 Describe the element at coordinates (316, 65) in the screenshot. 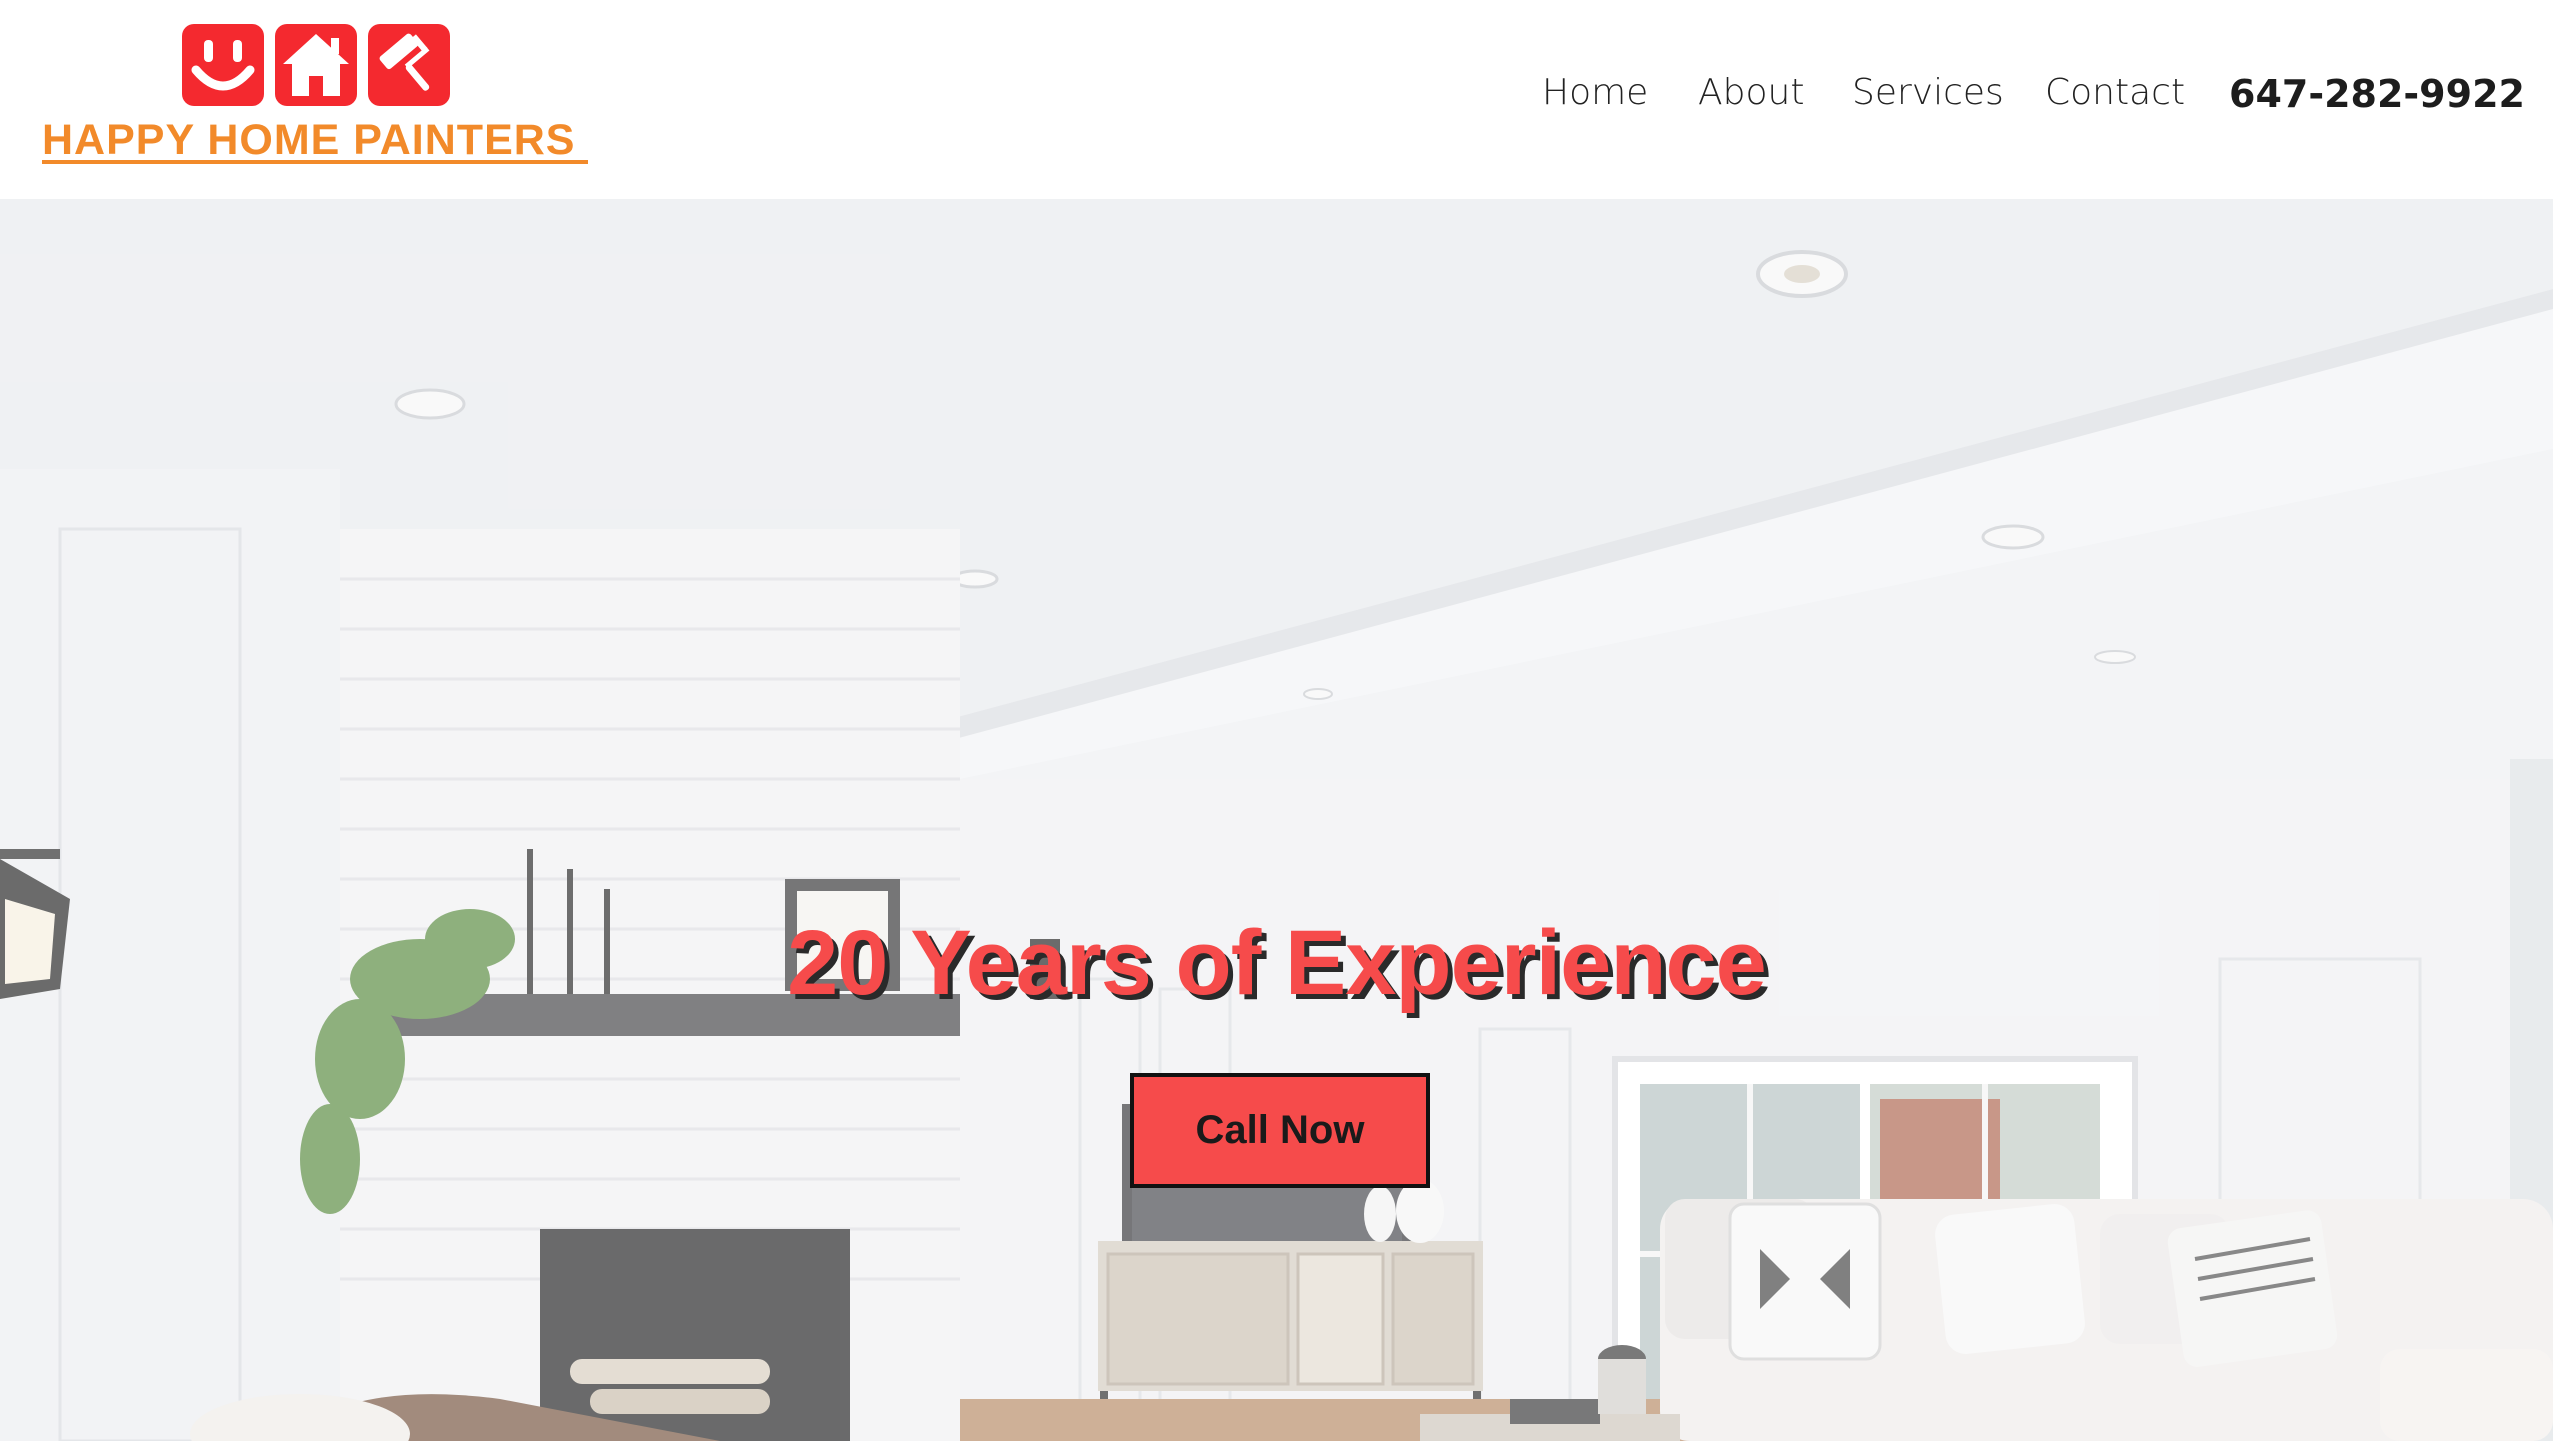

I see `house-icon` at that location.